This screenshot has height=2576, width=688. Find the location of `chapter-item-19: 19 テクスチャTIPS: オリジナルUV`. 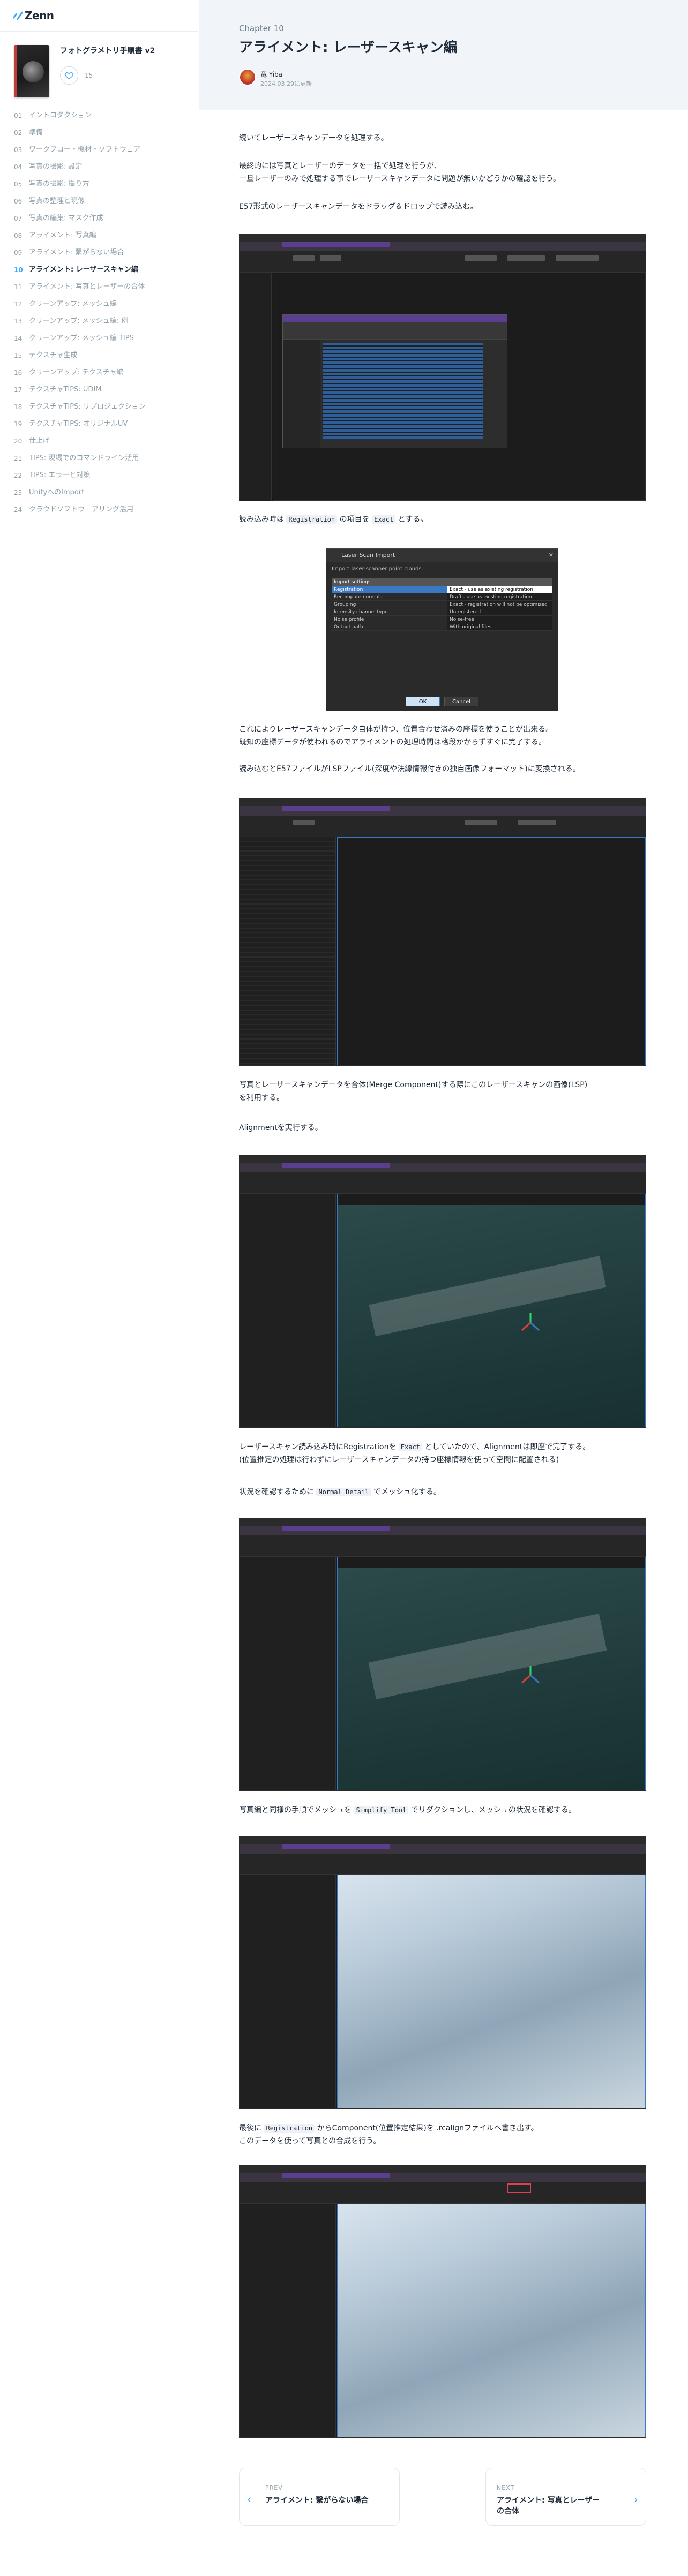

chapter-item-19: 19 テクスチャTIPS: オリジナルUV is located at coordinates (99, 424).